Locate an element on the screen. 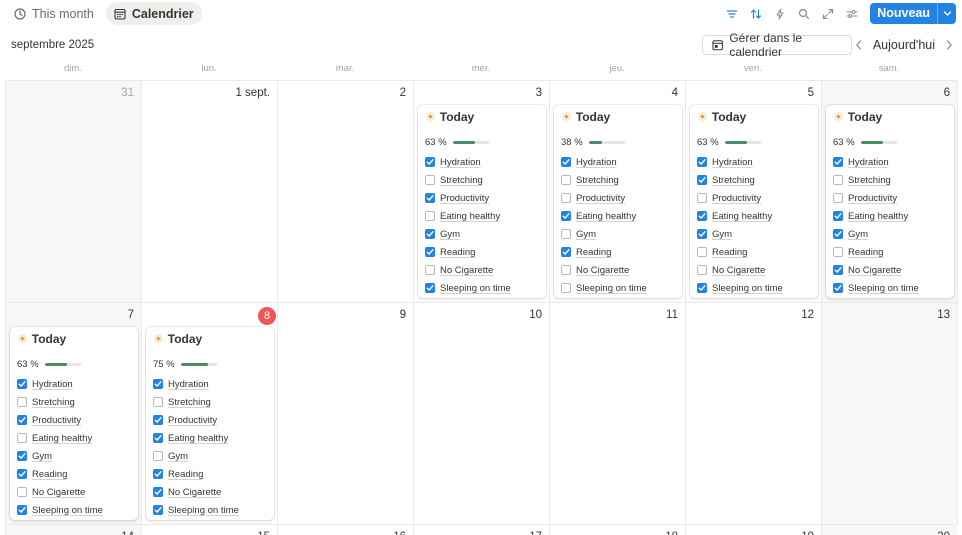 The height and width of the screenshot is (535, 962). chevron-down-icon is located at coordinates (947, 13).